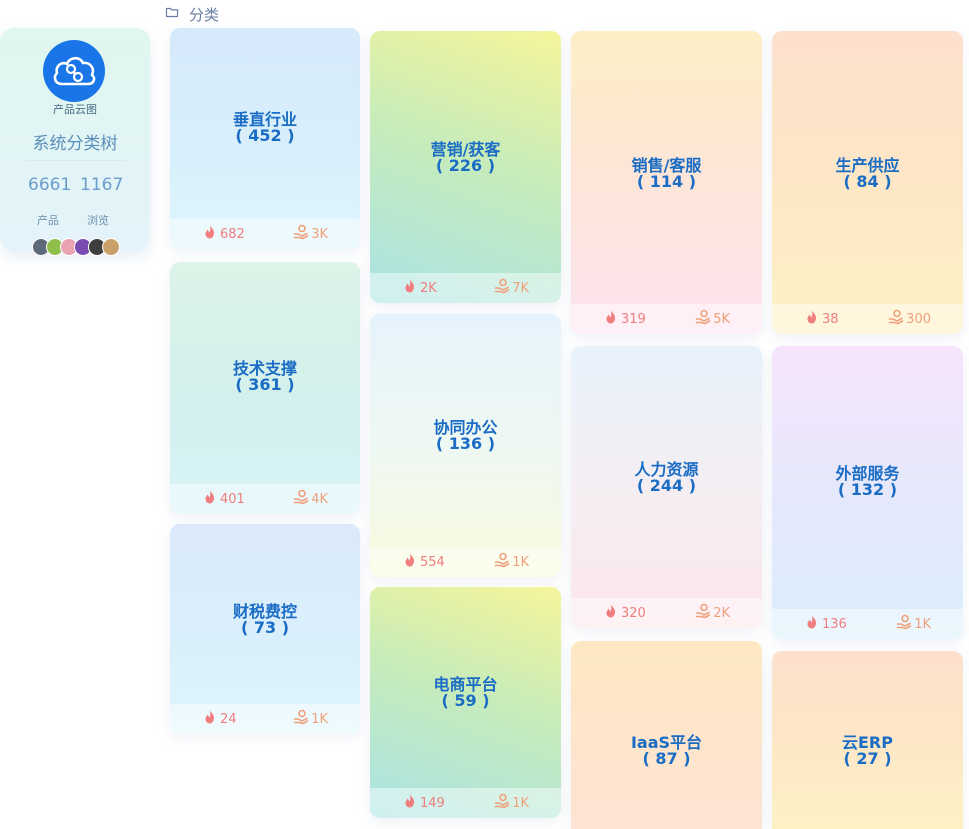 The width and height of the screenshot is (969, 829). What do you see at coordinates (228, 719) in the screenshot?
I see `hot-value: 24` at bounding box center [228, 719].